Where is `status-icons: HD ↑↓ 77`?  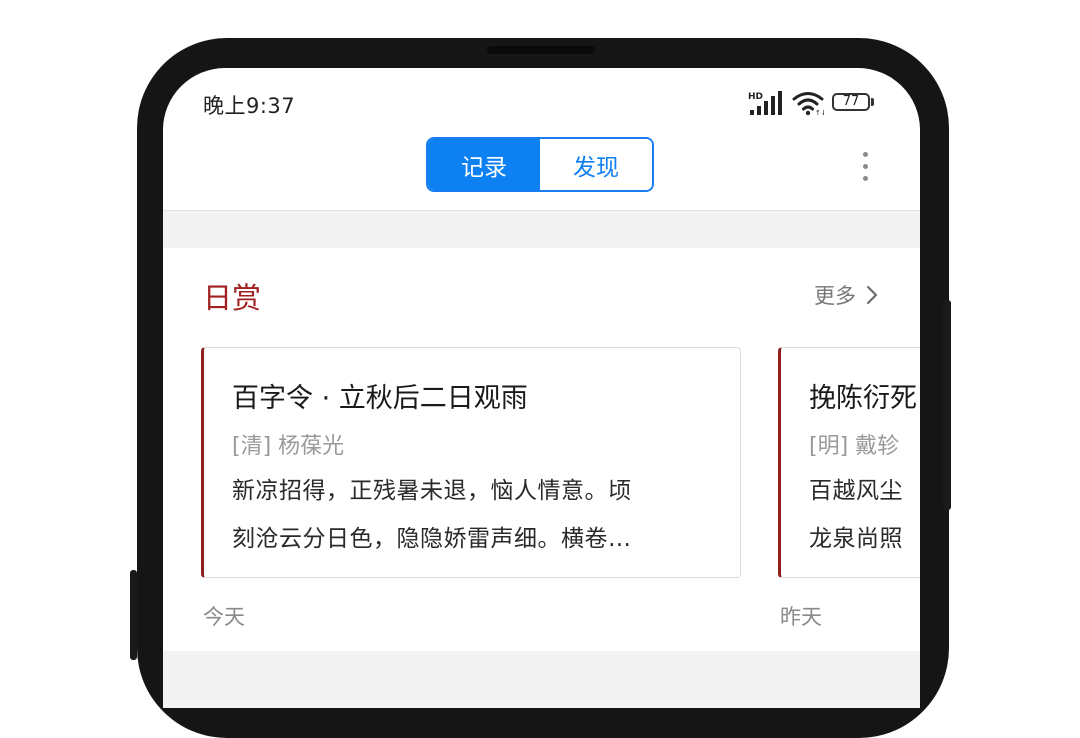
status-icons: HD ↑↓ 77 is located at coordinates (813, 103).